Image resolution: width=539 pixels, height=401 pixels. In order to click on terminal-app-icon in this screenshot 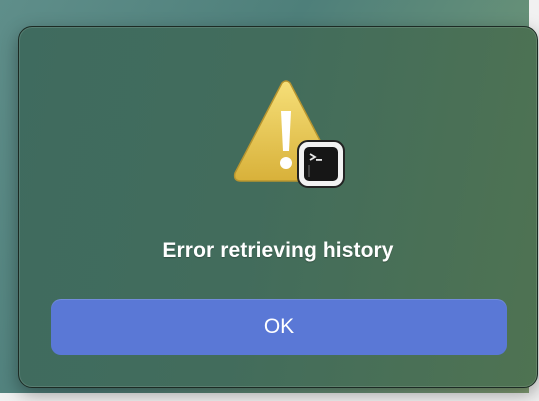, I will do `click(321, 164)`.